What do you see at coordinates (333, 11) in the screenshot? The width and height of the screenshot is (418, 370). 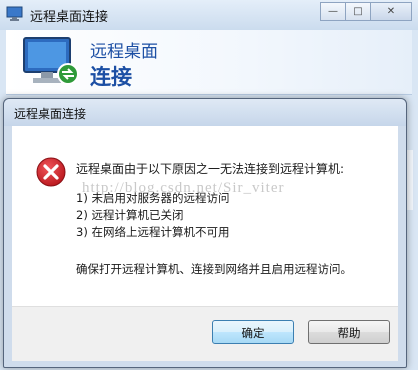 I see `minimize-button: —` at bounding box center [333, 11].